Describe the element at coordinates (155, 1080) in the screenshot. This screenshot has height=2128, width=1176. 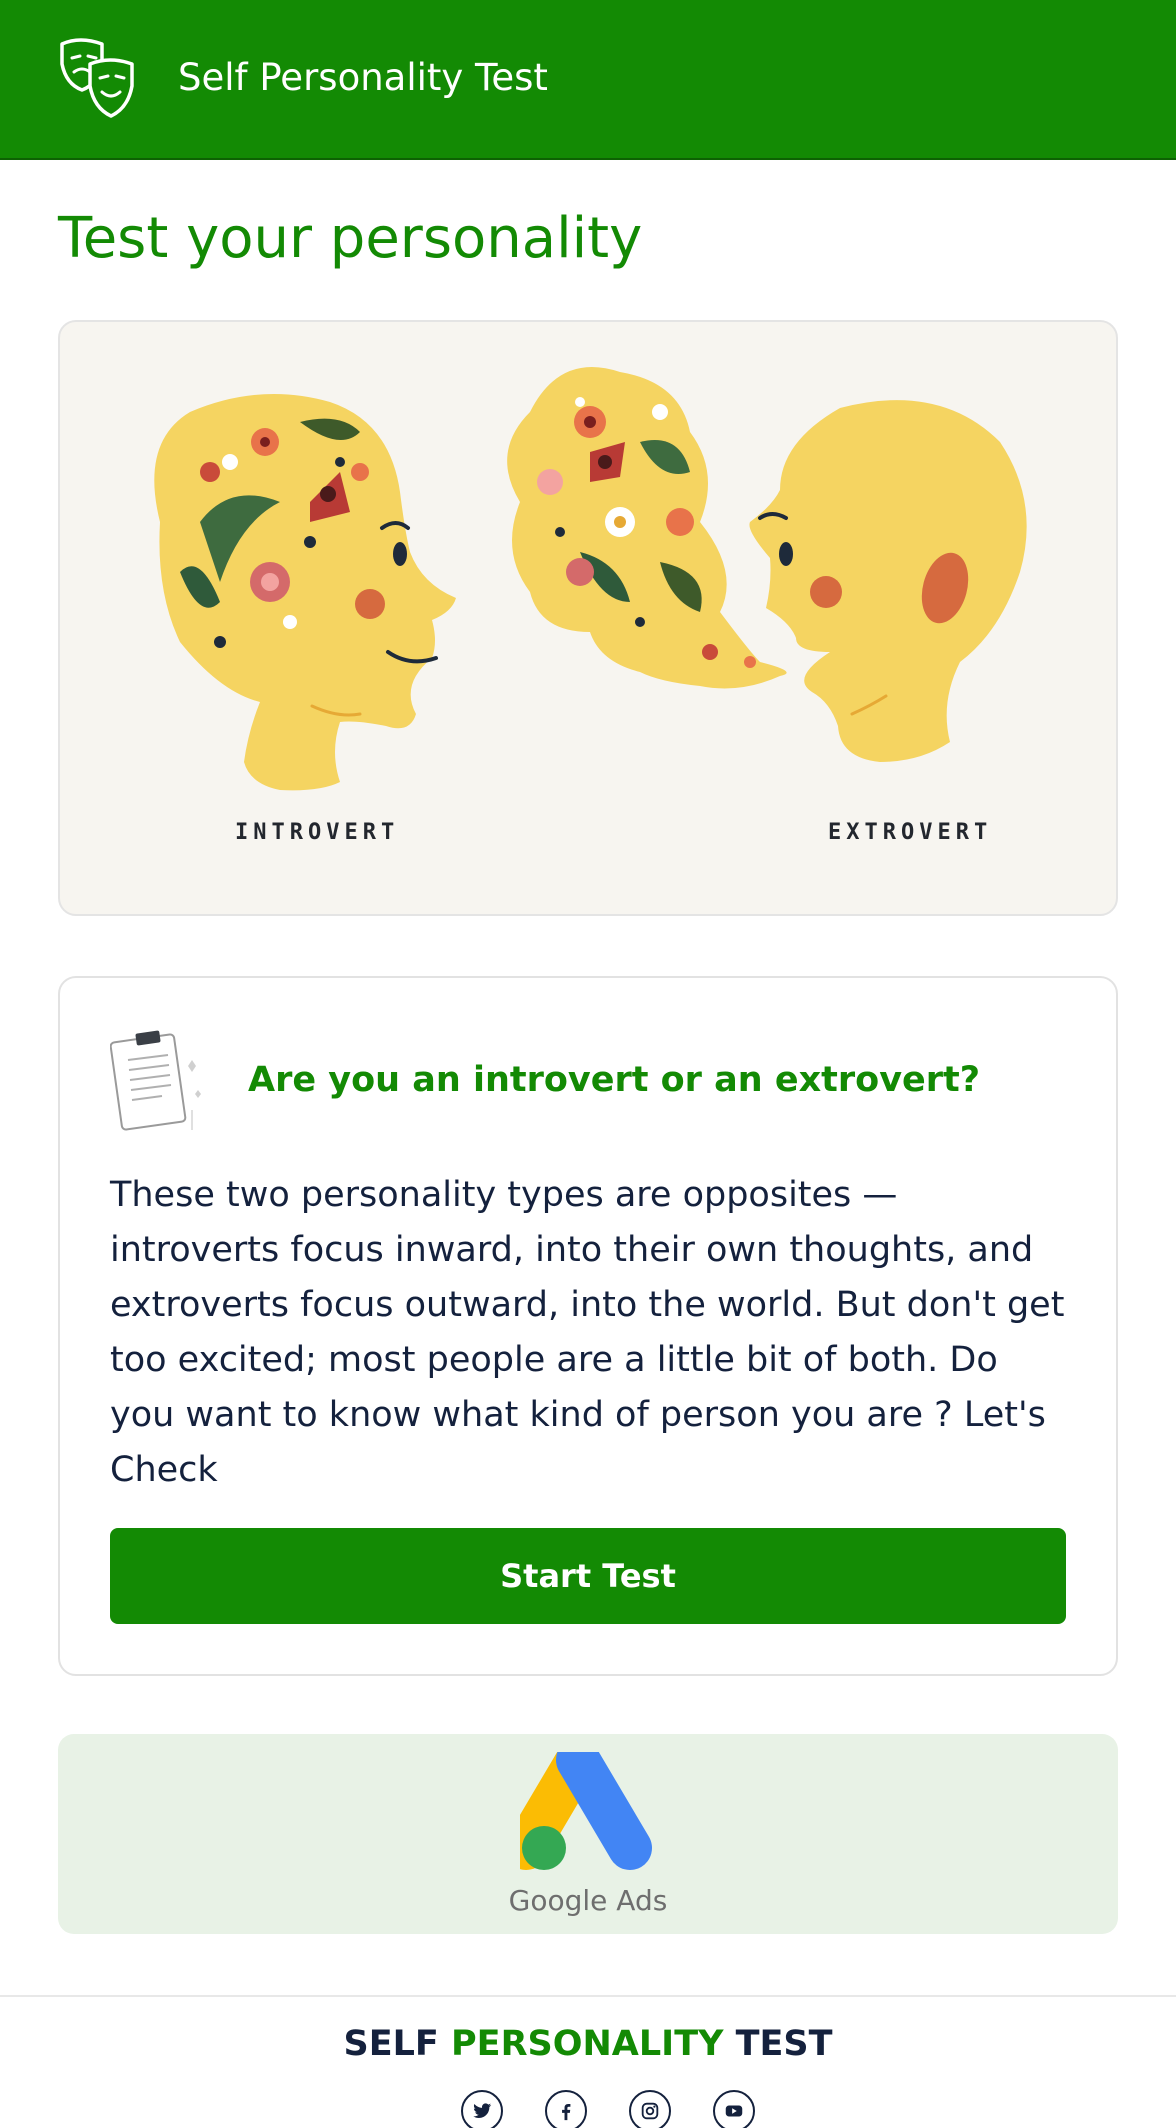
I see `clipboard-icon` at that location.